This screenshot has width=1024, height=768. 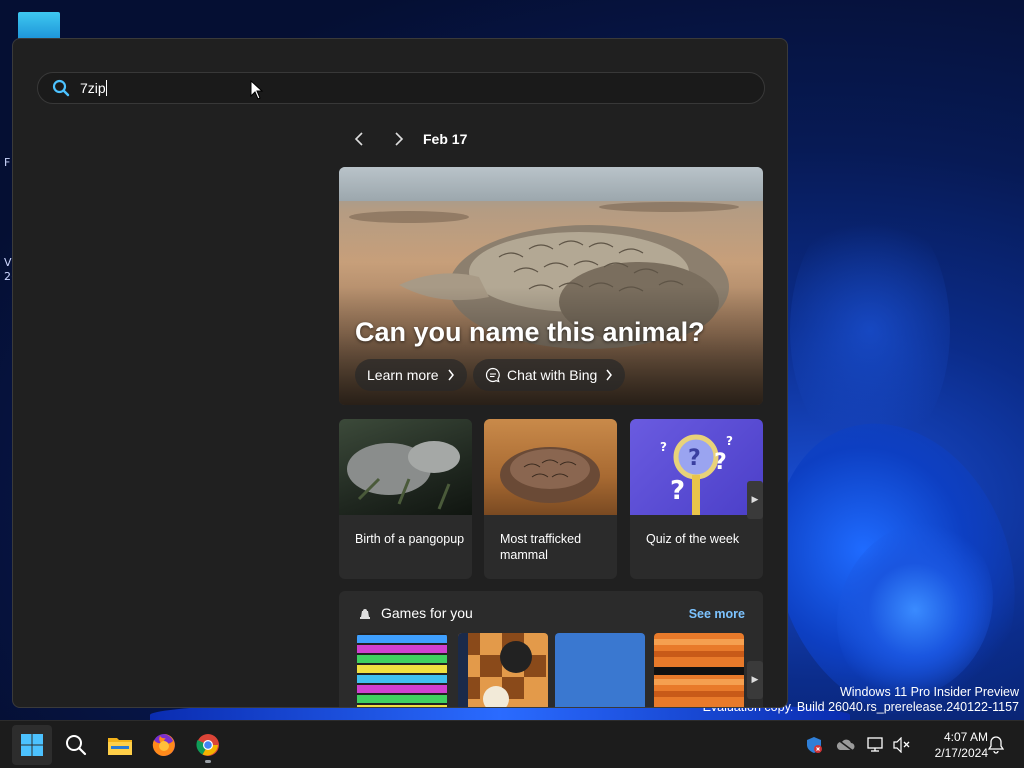 I want to click on notifications-button, so click(x=996, y=745).